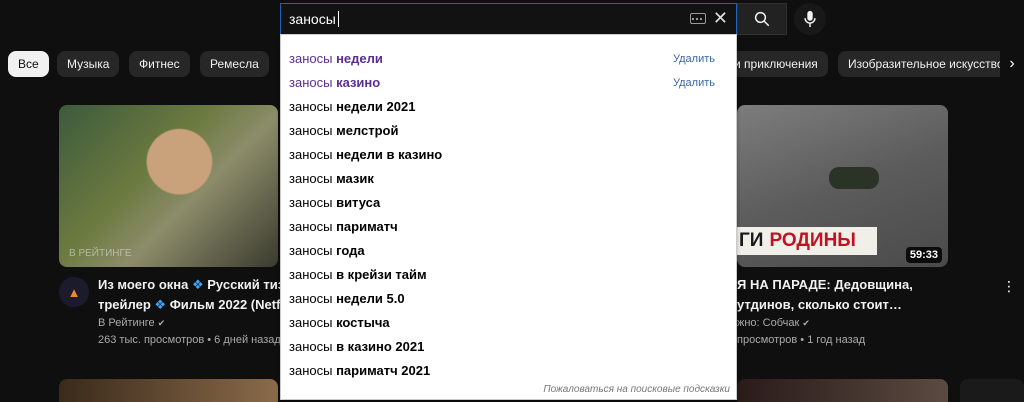  I want to click on search-box: заносы ✕, so click(508, 19).